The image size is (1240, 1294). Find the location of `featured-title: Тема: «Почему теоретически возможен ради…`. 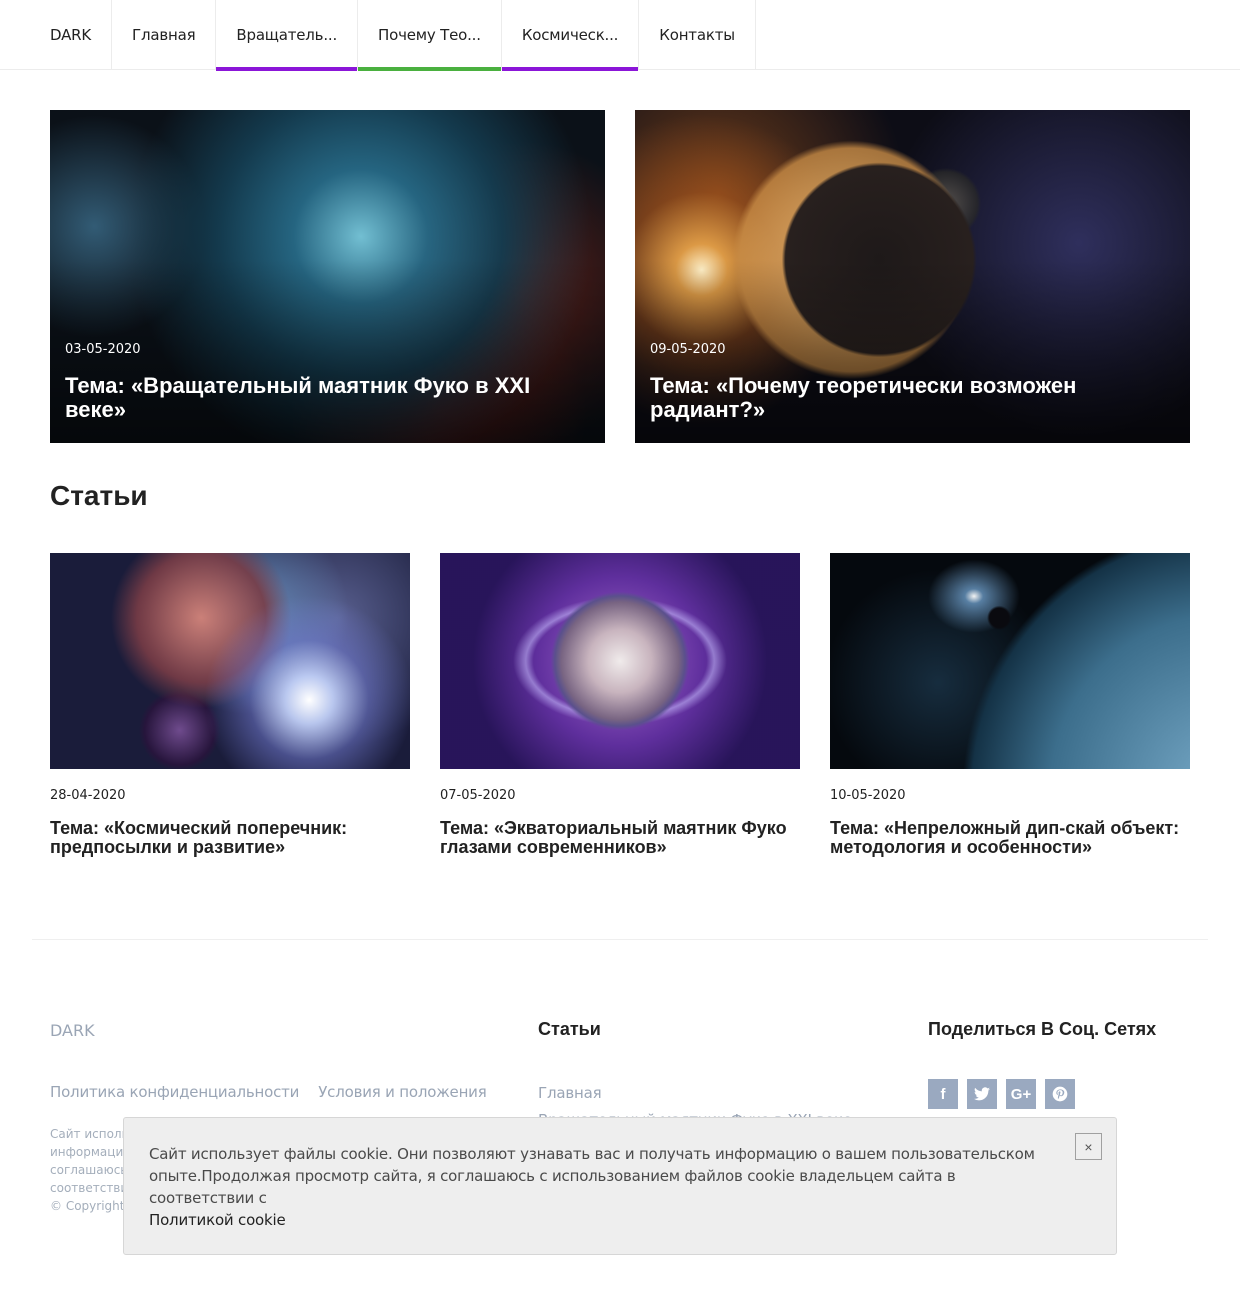

featured-title: Тема: «Почему теоретически возможен ради… is located at coordinates (900, 397).